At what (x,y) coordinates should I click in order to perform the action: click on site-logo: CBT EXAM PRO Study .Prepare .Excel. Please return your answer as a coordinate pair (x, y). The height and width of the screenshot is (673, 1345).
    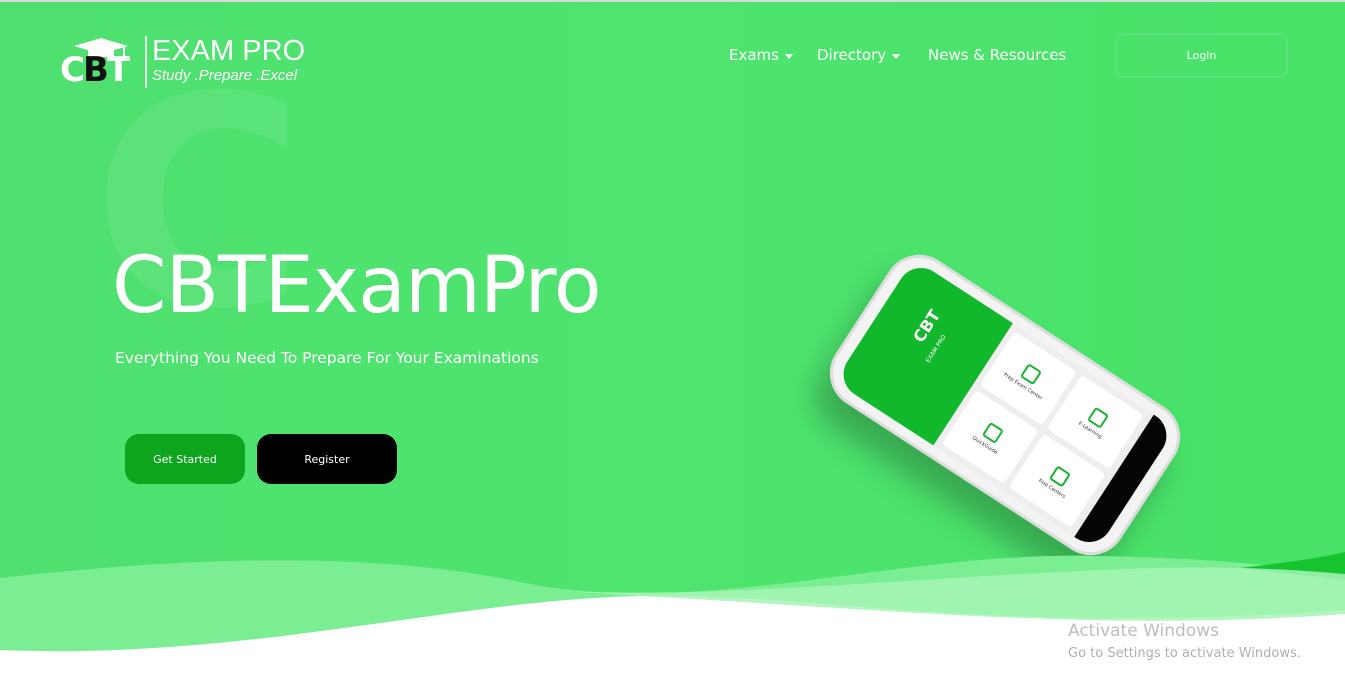
    Looking at the image, I should click on (190, 63).